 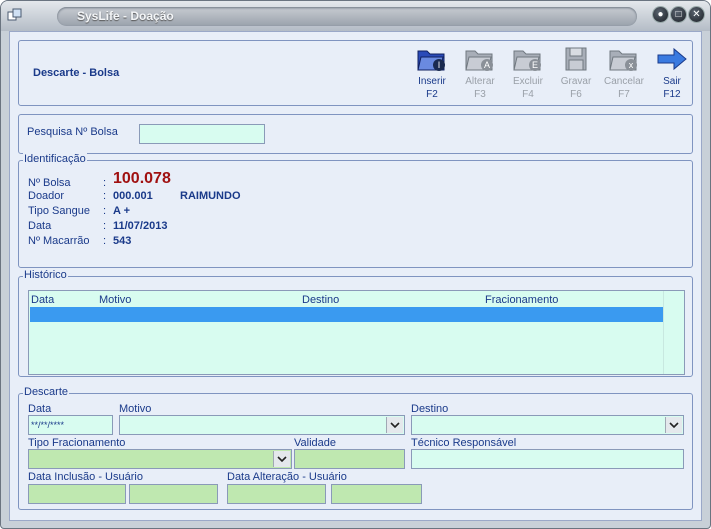 What do you see at coordinates (347, 314) in the screenshot?
I see `selected-row` at bounding box center [347, 314].